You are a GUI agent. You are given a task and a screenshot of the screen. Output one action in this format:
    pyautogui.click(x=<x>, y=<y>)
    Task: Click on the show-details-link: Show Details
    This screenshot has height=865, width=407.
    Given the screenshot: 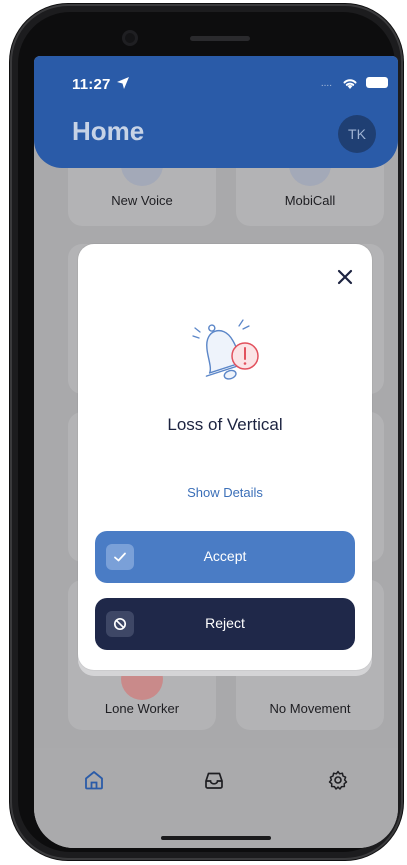 What is the action you would take?
    pyautogui.click(x=225, y=492)
    